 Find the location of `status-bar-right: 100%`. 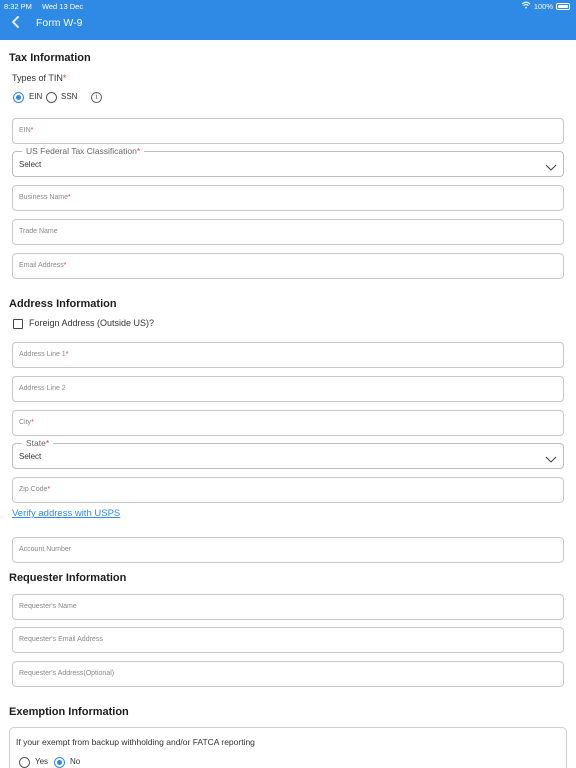

status-bar-right: 100% is located at coordinates (545, 6).